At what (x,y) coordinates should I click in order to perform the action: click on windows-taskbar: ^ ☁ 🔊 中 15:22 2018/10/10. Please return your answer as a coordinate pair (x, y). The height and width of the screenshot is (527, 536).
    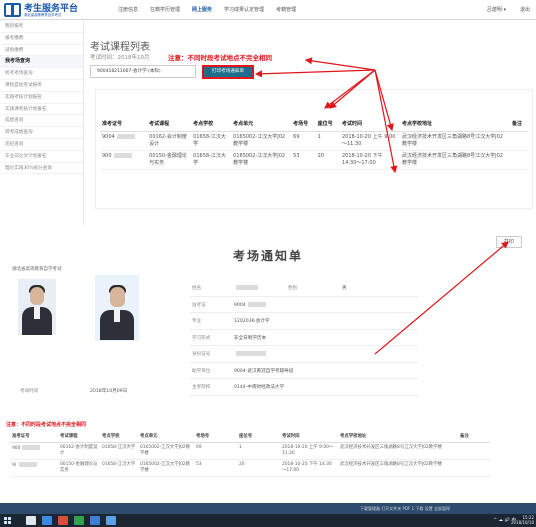
    Looking at the image, I should click on (268, 520).